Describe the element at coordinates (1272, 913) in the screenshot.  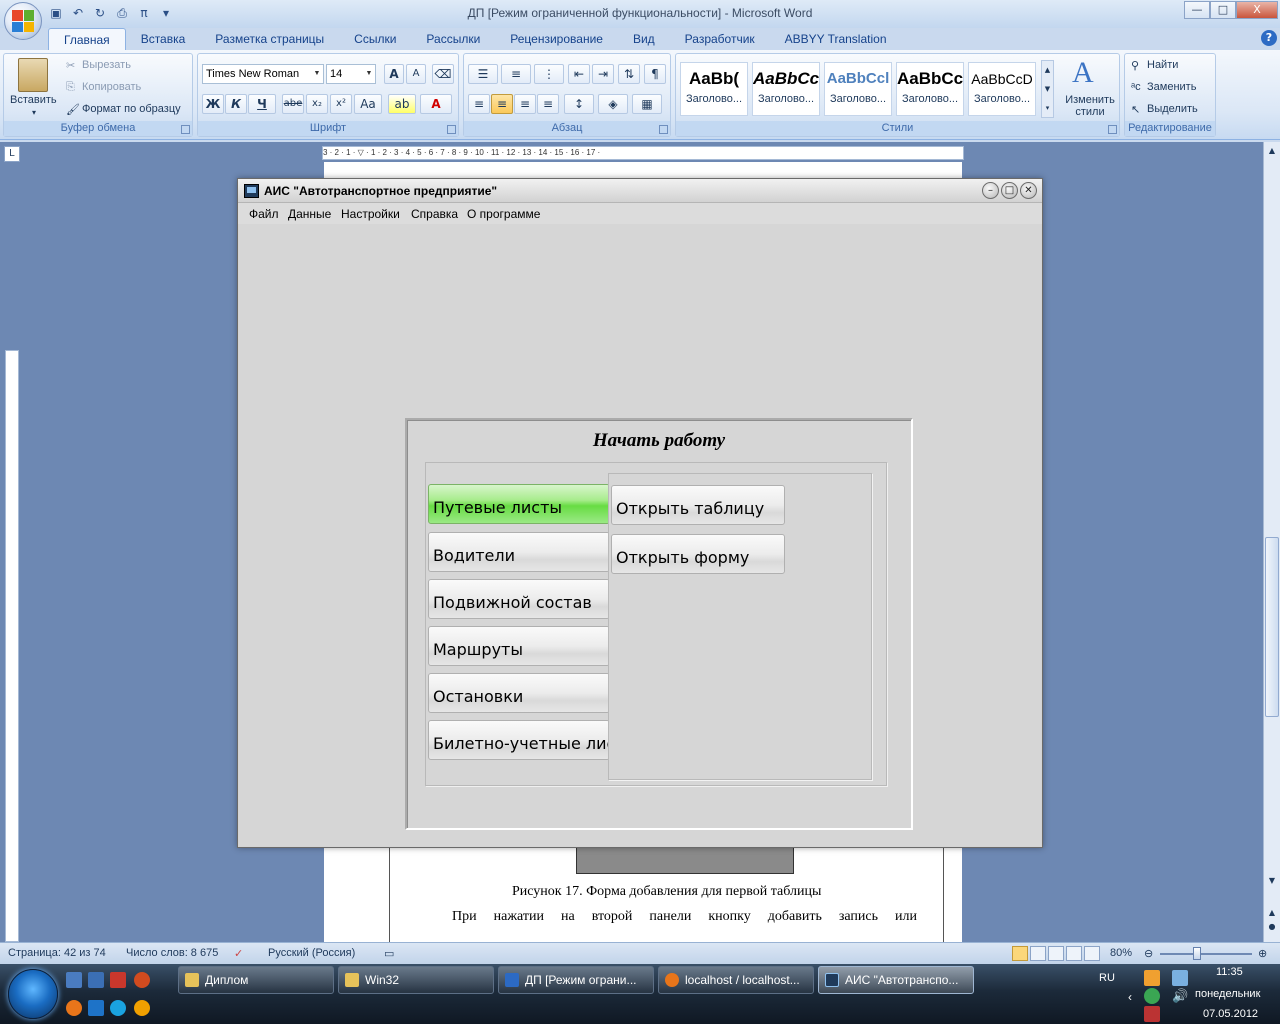
I see `prev-page-icon: ▲` at that location.